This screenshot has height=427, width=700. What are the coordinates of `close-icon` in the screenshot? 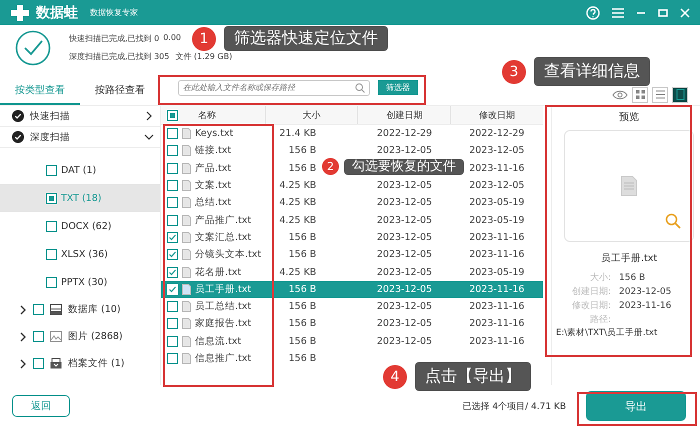 It's located at (685, 13).